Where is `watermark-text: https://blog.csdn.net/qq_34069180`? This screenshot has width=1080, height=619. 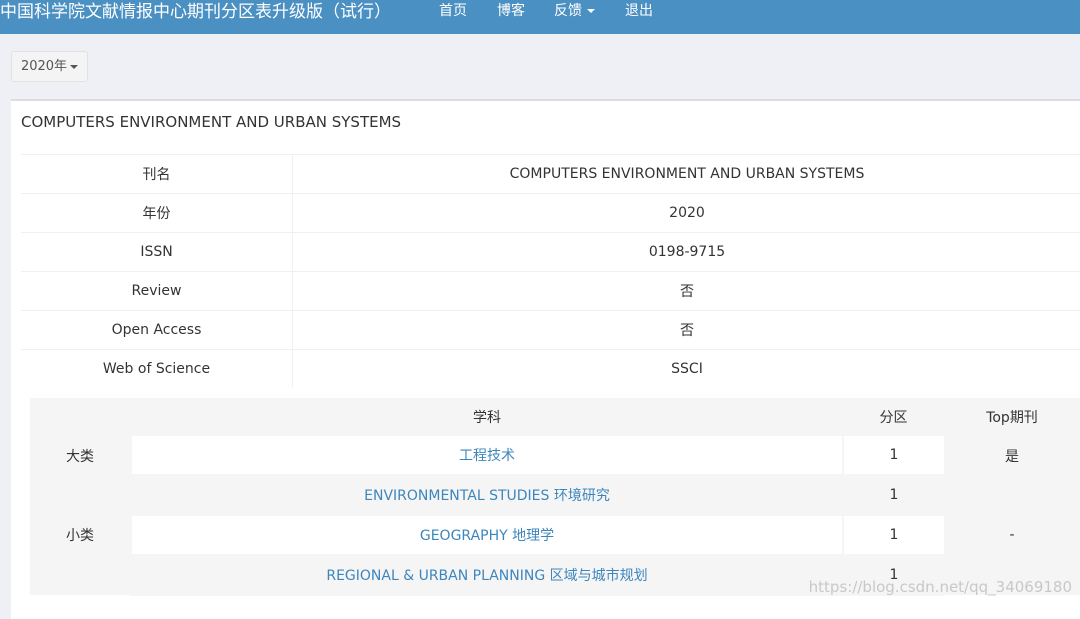
watermark-text: https://blog.csdn.net/qq_34069180 is located at coordinates (940, 587).